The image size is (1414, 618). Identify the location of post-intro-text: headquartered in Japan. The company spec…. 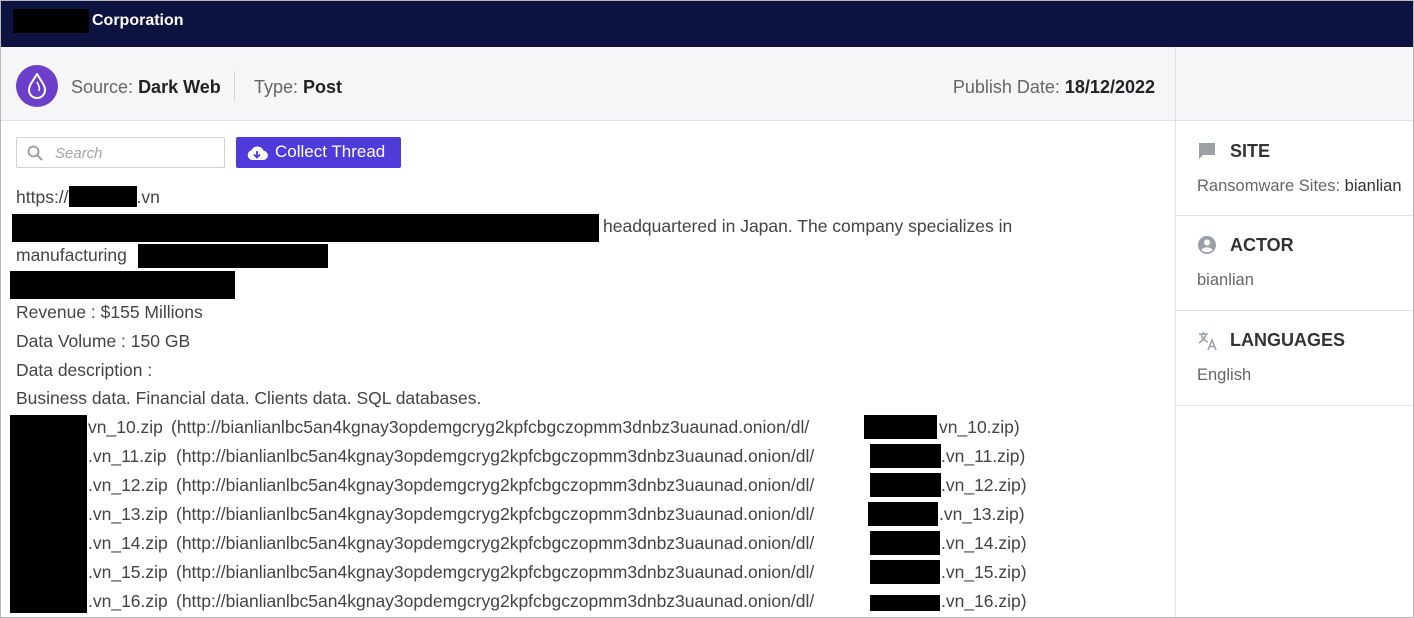
(808, 226).